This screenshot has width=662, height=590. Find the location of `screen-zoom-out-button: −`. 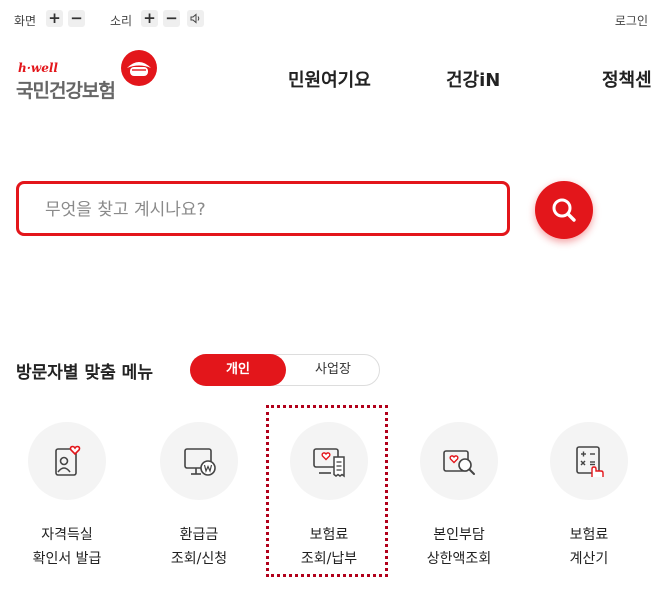

screen-zoom-out-button: − is located at coordinates (76, 18).